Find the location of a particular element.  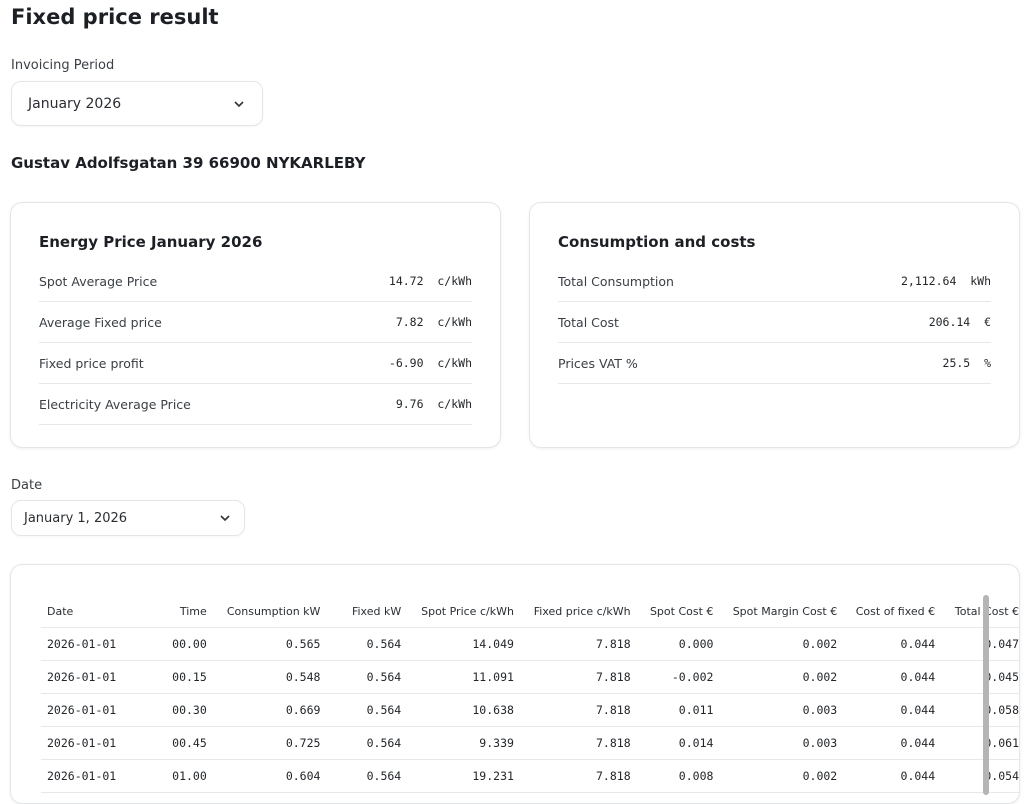

table-cell: 10.638 is located at coordinates (457, 710).